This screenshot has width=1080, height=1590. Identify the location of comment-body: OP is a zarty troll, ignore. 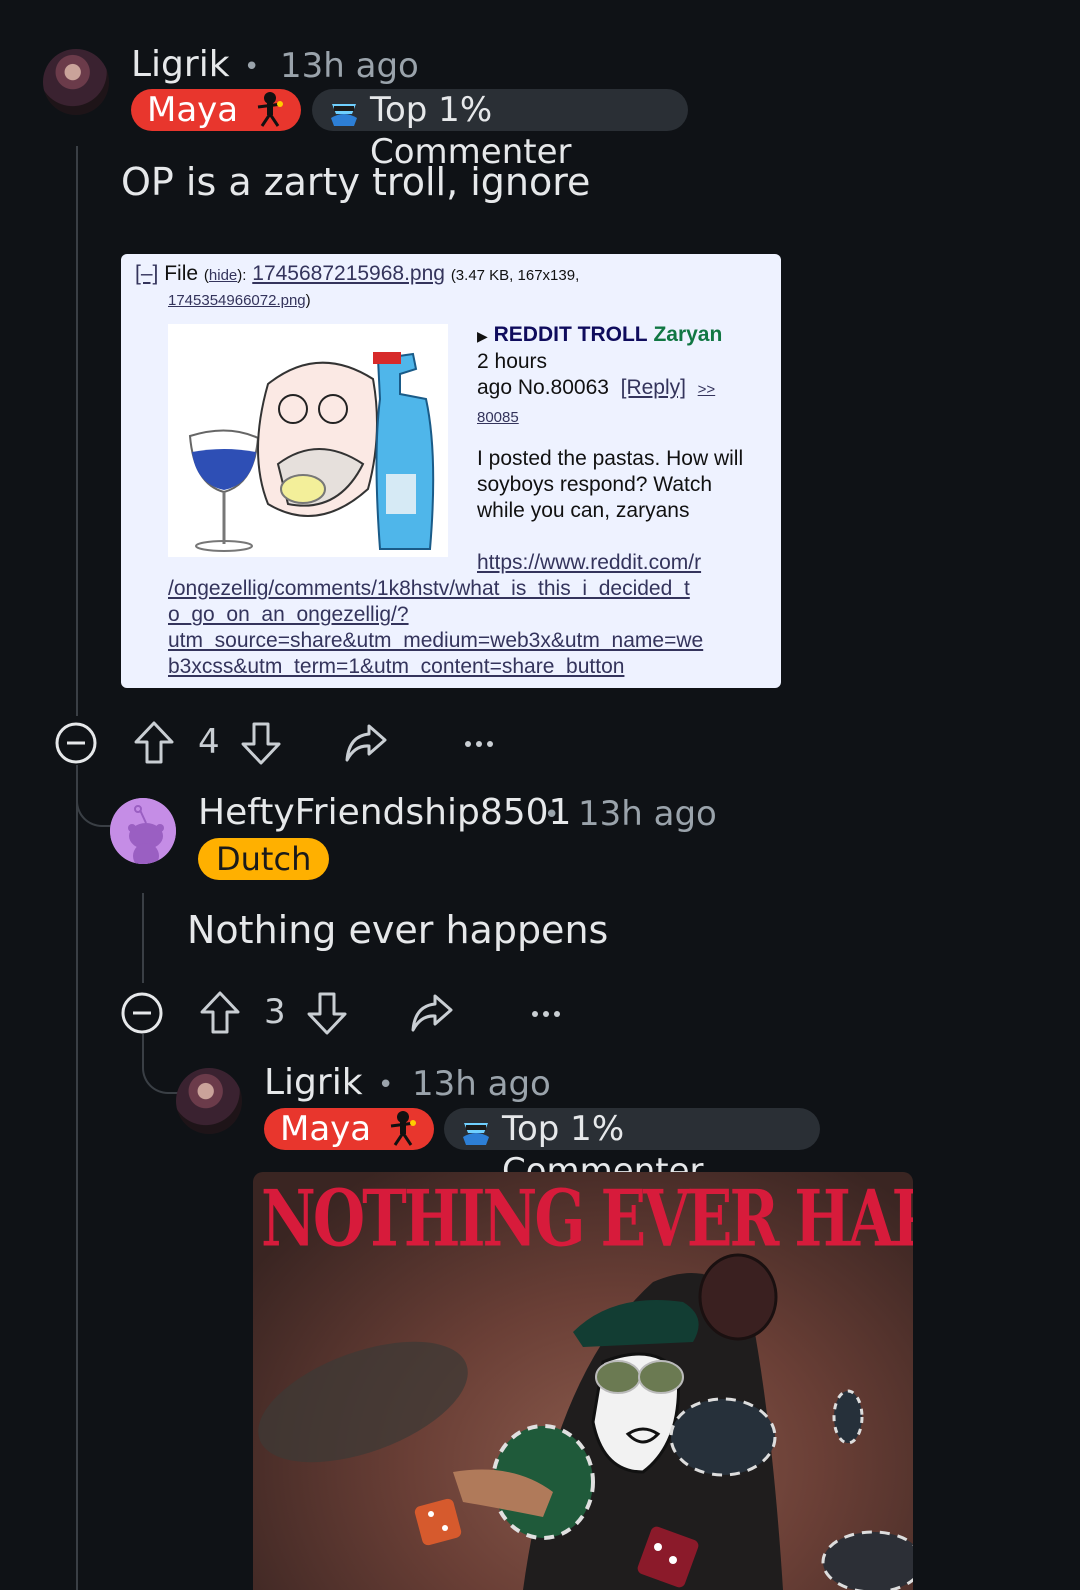
(356, 182).